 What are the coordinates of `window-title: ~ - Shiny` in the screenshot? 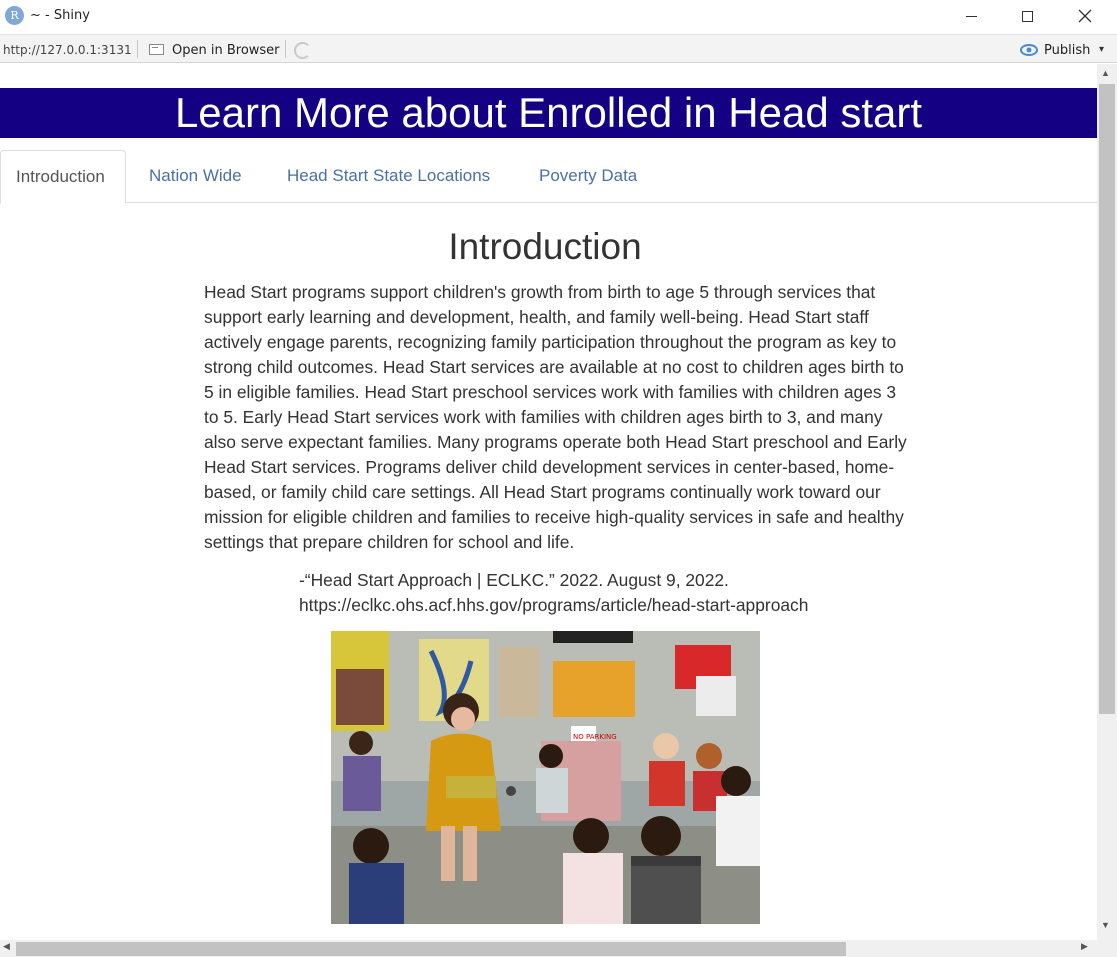 It's located at (60, 15).